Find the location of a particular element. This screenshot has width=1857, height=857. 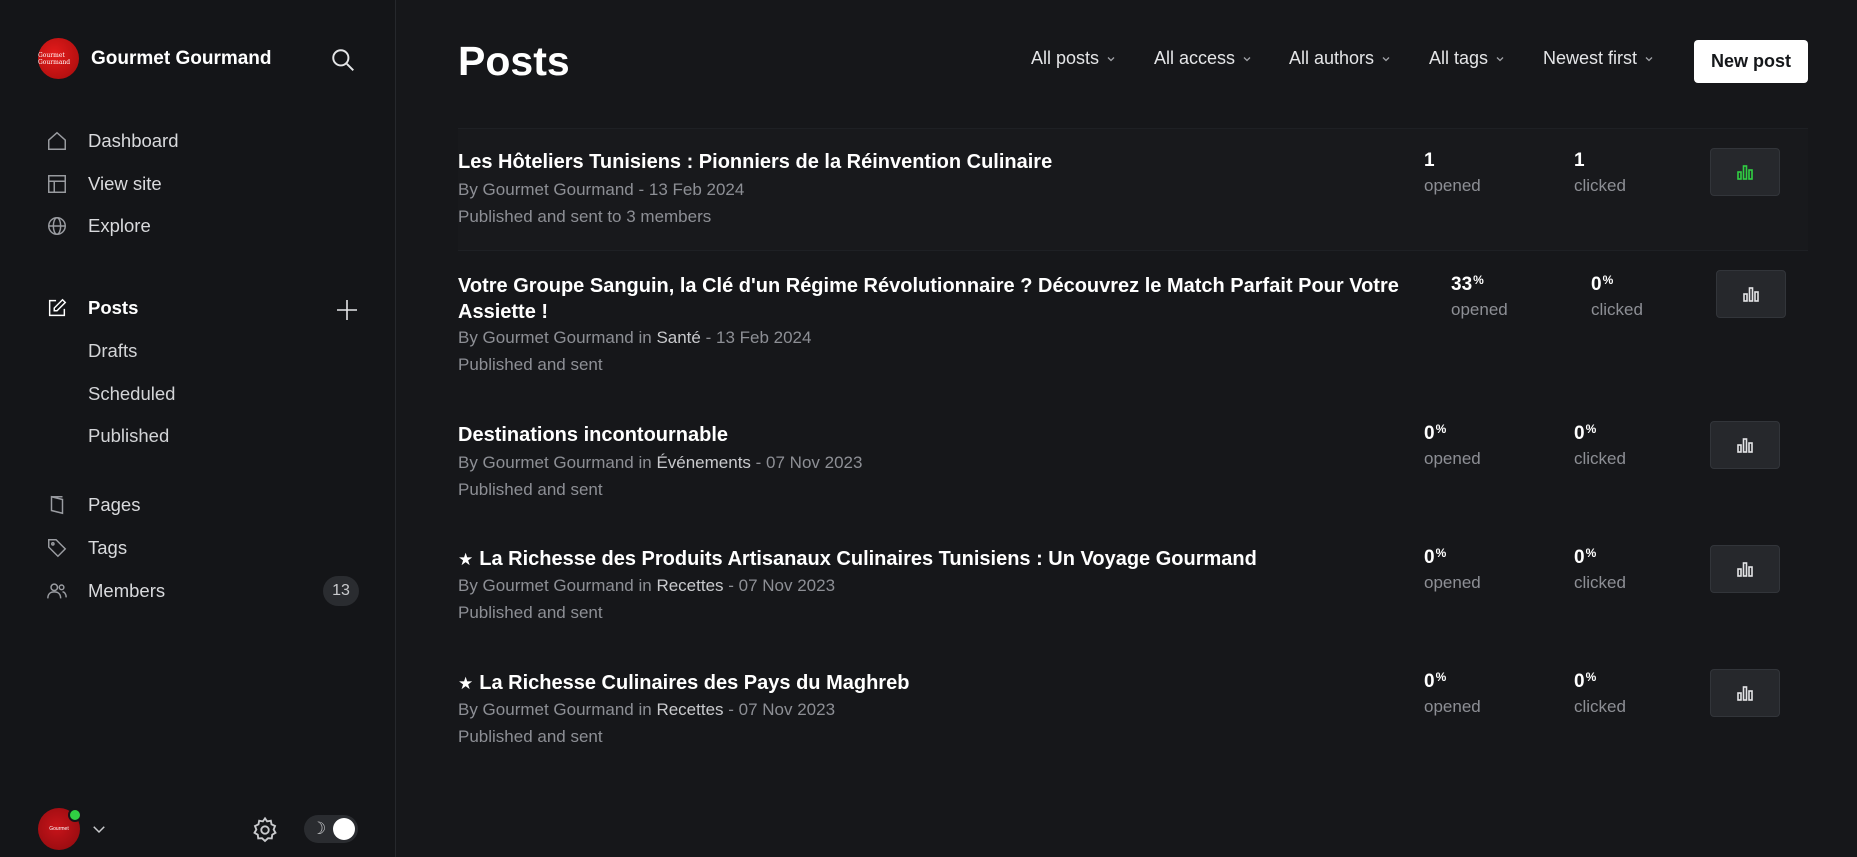

clicked-stat: 0% clicked is located at coordinates (1600, 569).